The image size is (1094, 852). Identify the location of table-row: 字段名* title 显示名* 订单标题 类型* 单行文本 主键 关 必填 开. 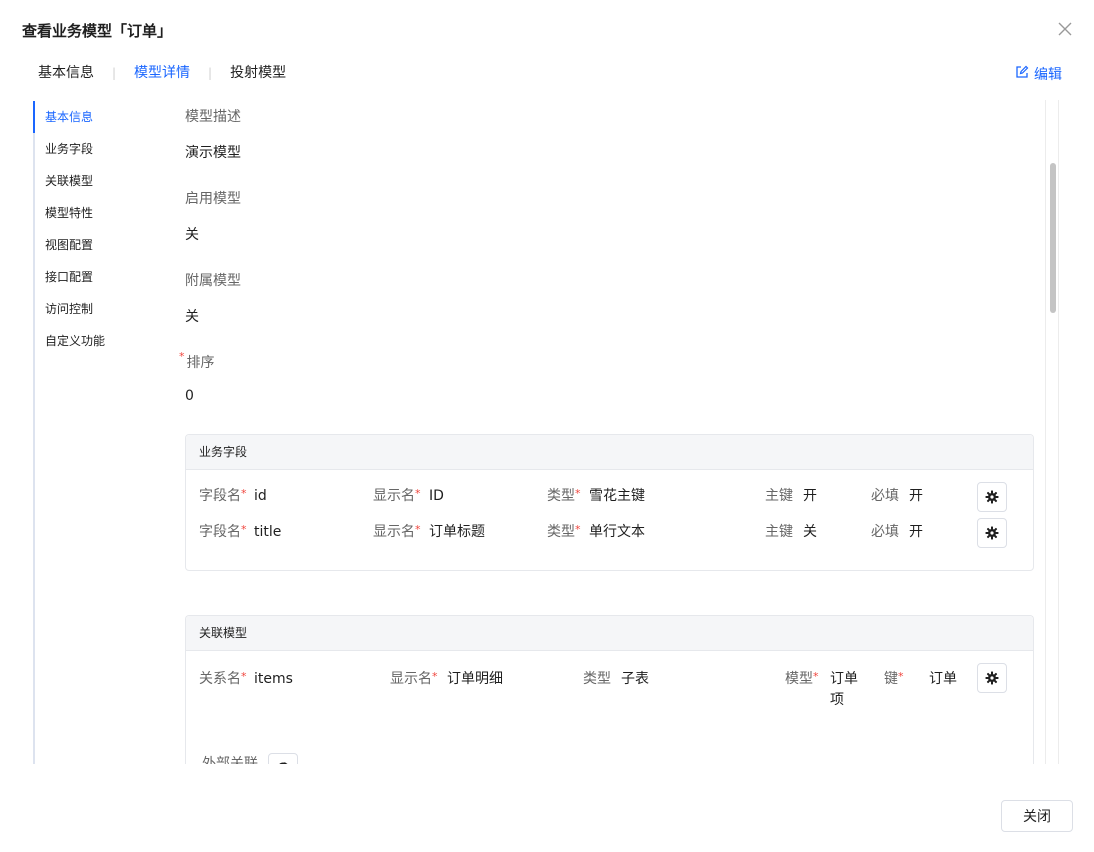
(609, 534).